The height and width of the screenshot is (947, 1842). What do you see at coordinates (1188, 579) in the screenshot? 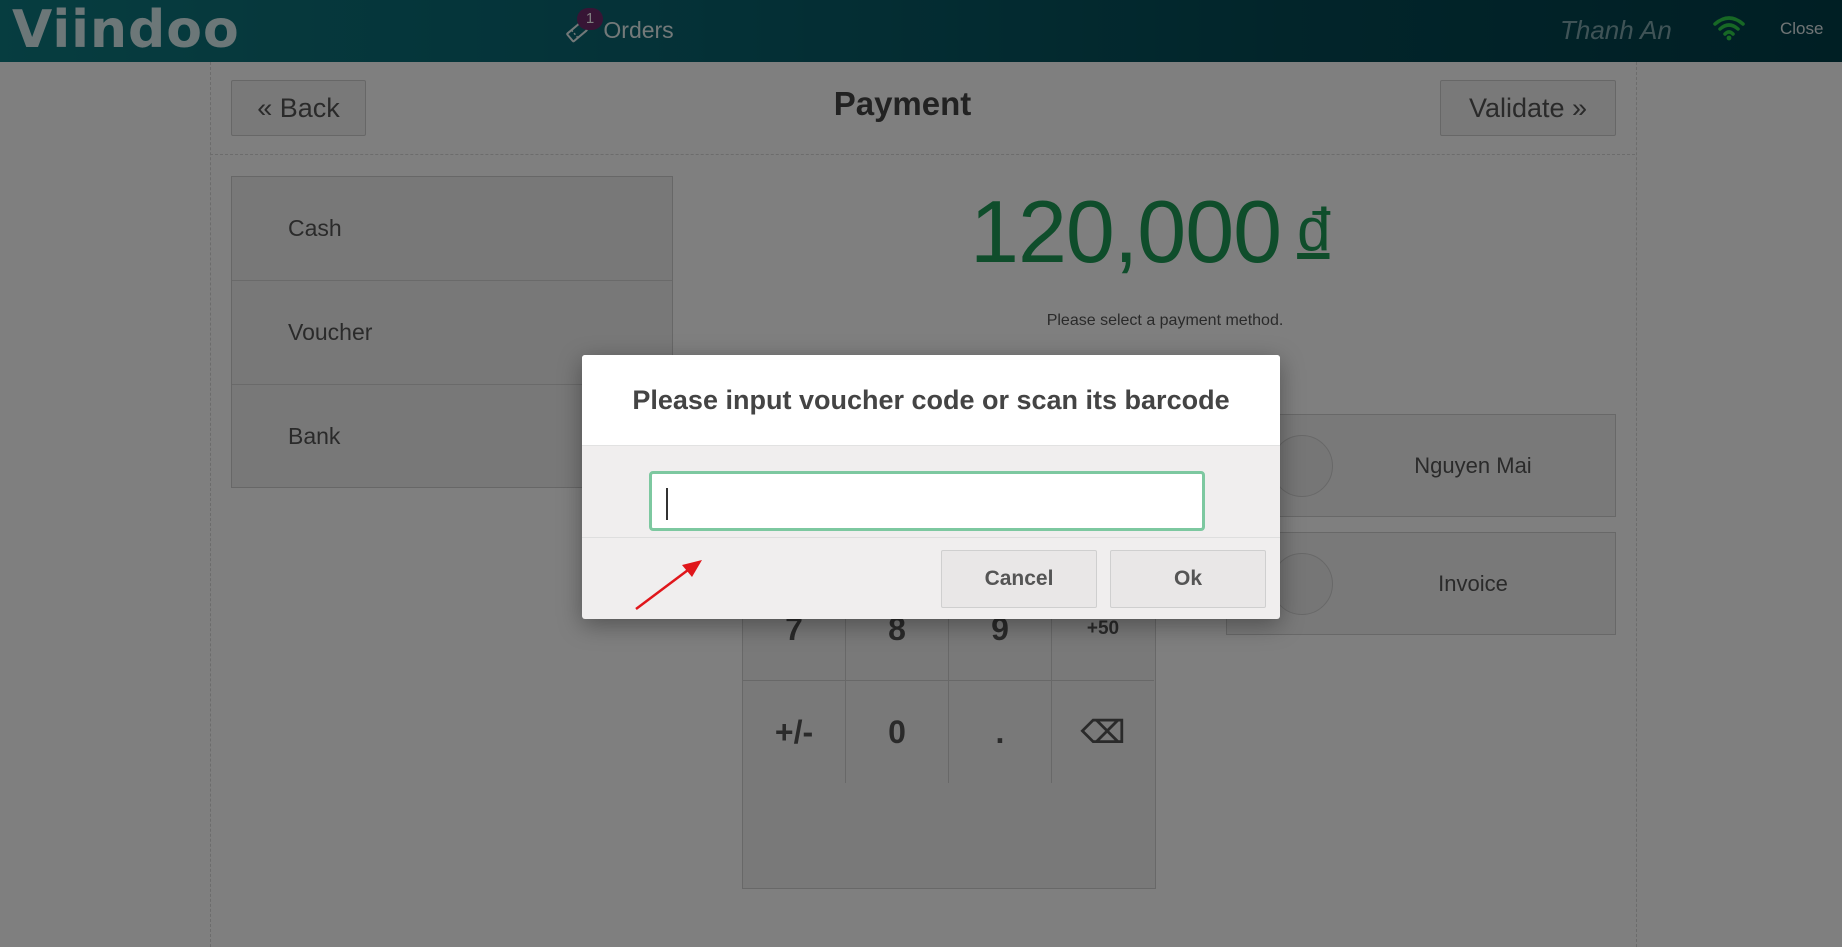
I see `ok-button: Ok` at bounding box center [1188, 579].